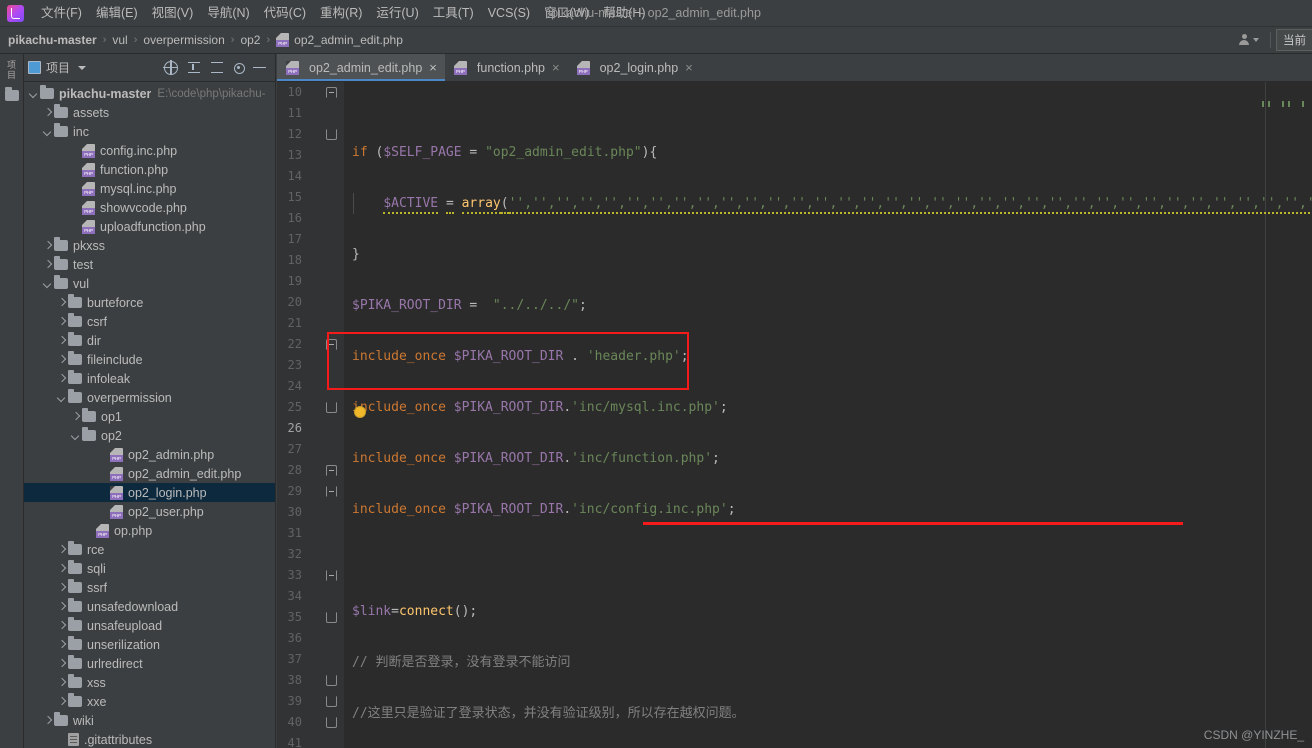  What do you see at coordinates (149, 321) in the screenshot?
I see `tree-node: csrf` at bounding box center [149, 321].